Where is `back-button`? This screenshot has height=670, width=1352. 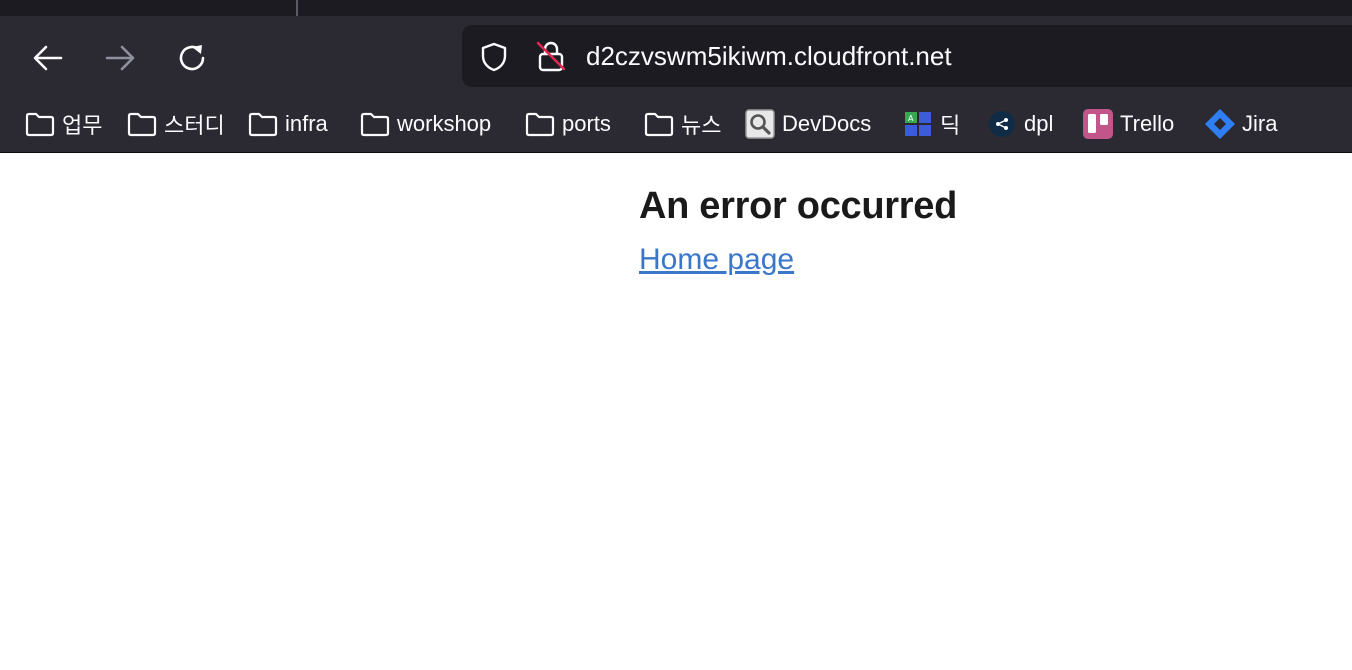
back-button is located at coordinates (48, 58).